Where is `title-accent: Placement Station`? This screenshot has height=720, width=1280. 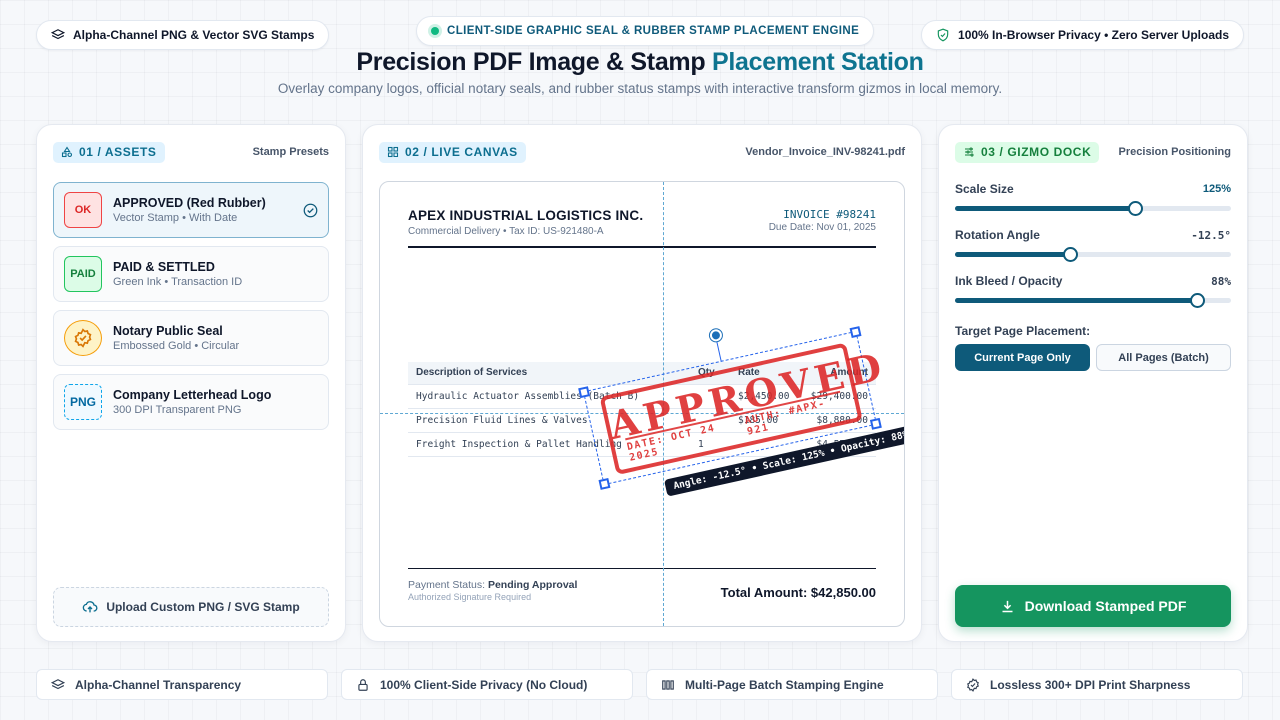
title-accent: Placement Station is located at coordinates (817, 62).